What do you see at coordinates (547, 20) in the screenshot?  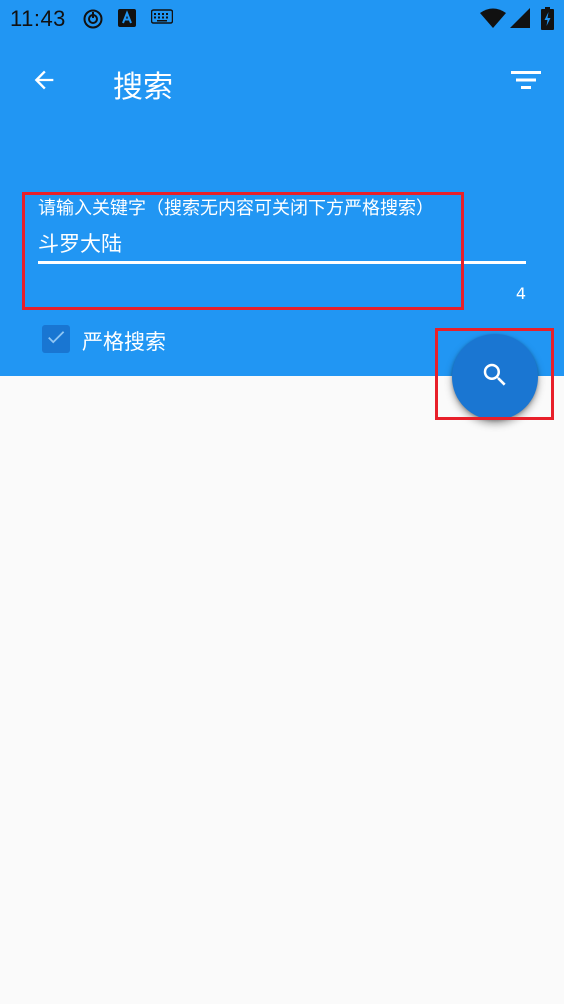 I see `battery-charging-icon` at bounding box center [547, 20].